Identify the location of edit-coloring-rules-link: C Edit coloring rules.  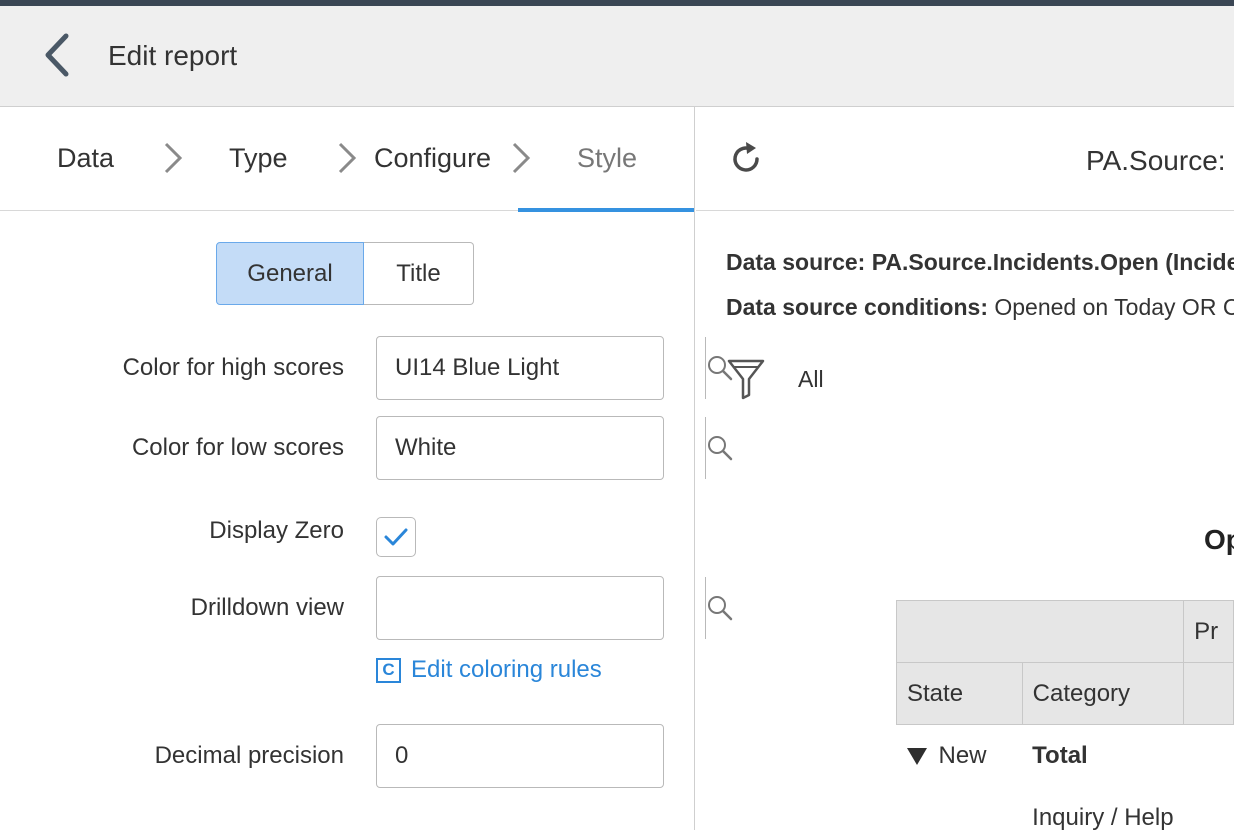
(489, 670).